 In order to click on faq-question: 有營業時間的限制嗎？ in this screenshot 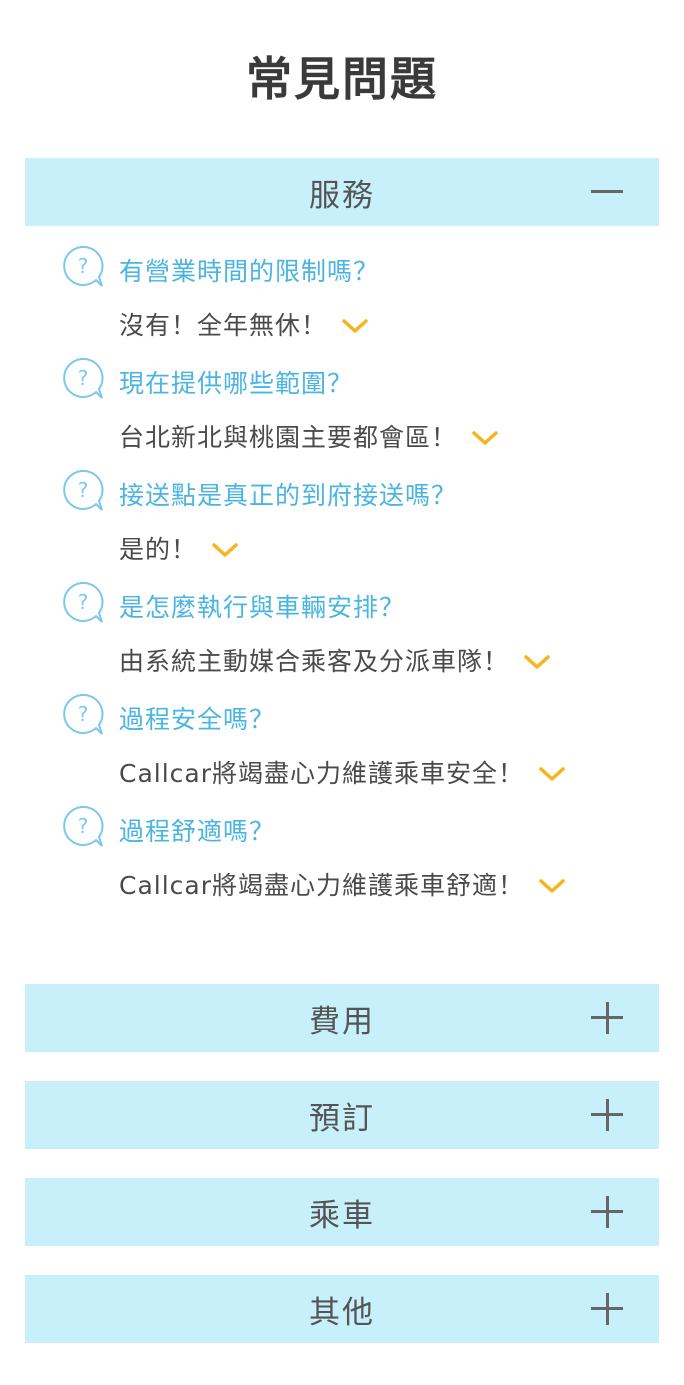, I will do `click(249, 272)`.